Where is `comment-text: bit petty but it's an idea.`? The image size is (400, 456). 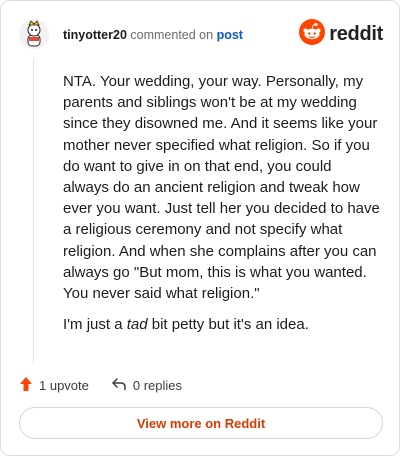
comment-text: bit petty but it's an idea. is located at coordinates (228, 325).